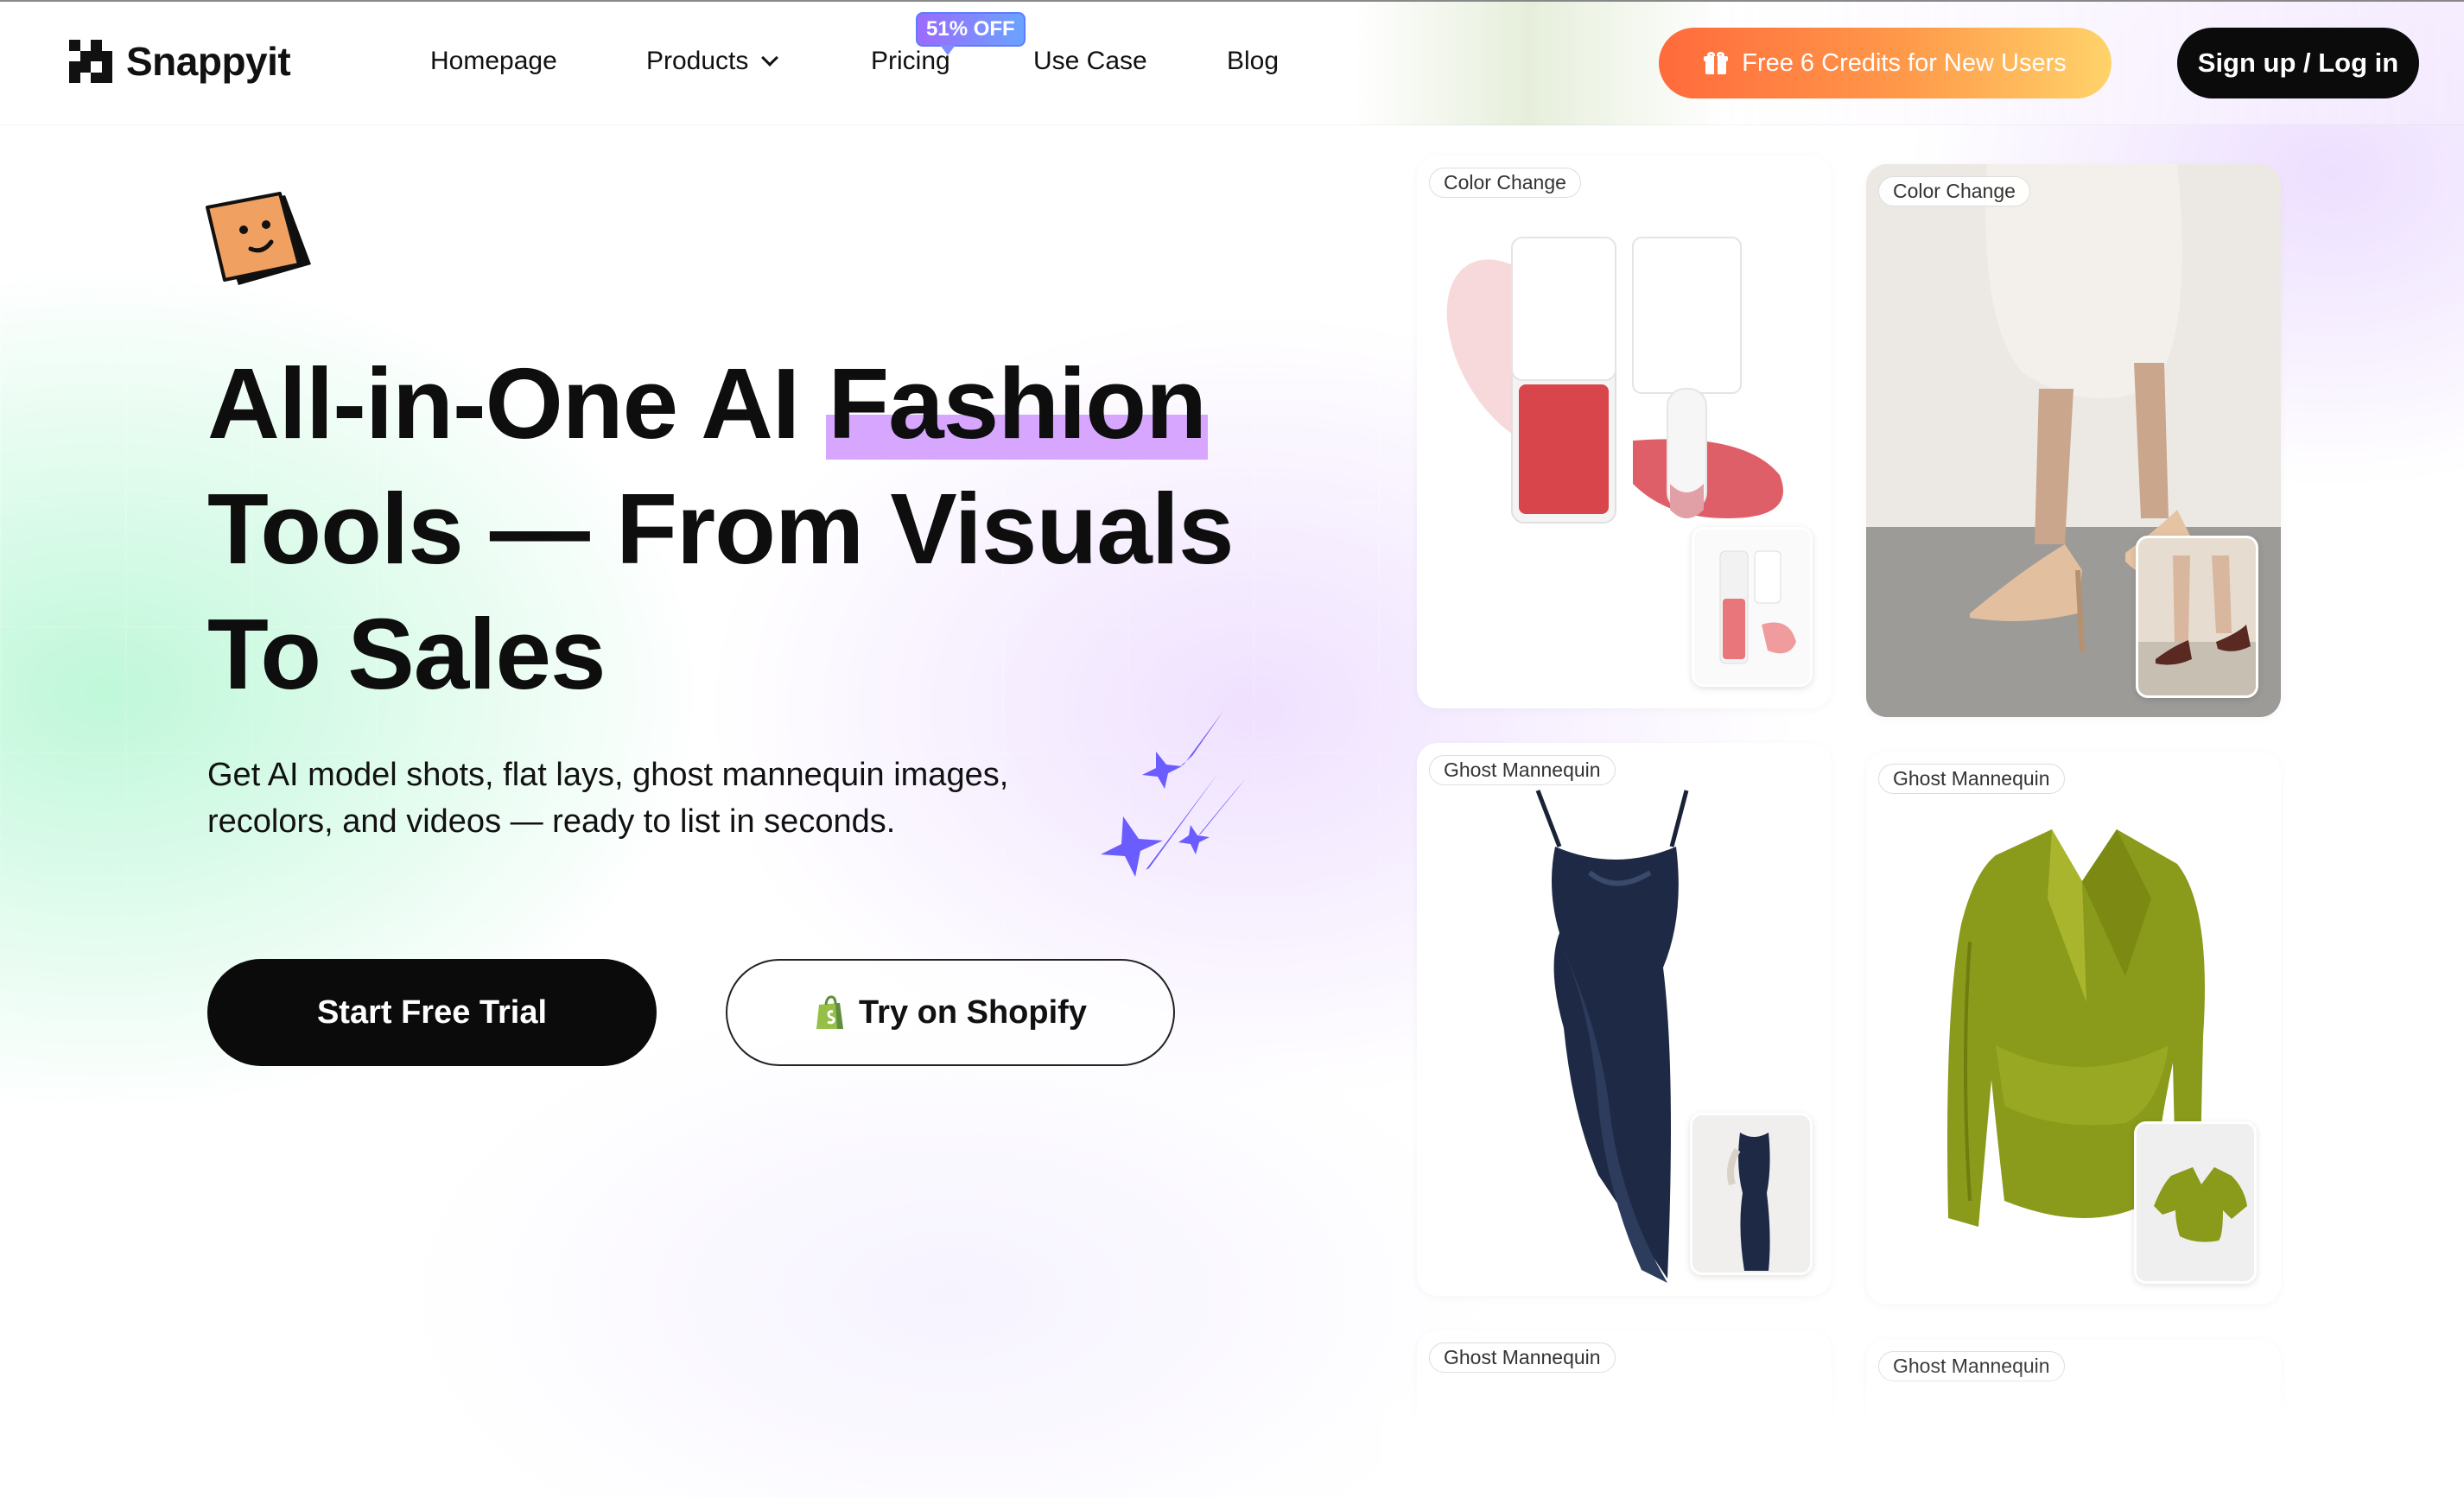 The image size is (2464, 1498). What do you see at coordinates (1624, 1019) in the screenshot?
I see `gallery-card-ghost-mannequin-dress: Ghost Mannequin` at bounding box center [1624, 1019].